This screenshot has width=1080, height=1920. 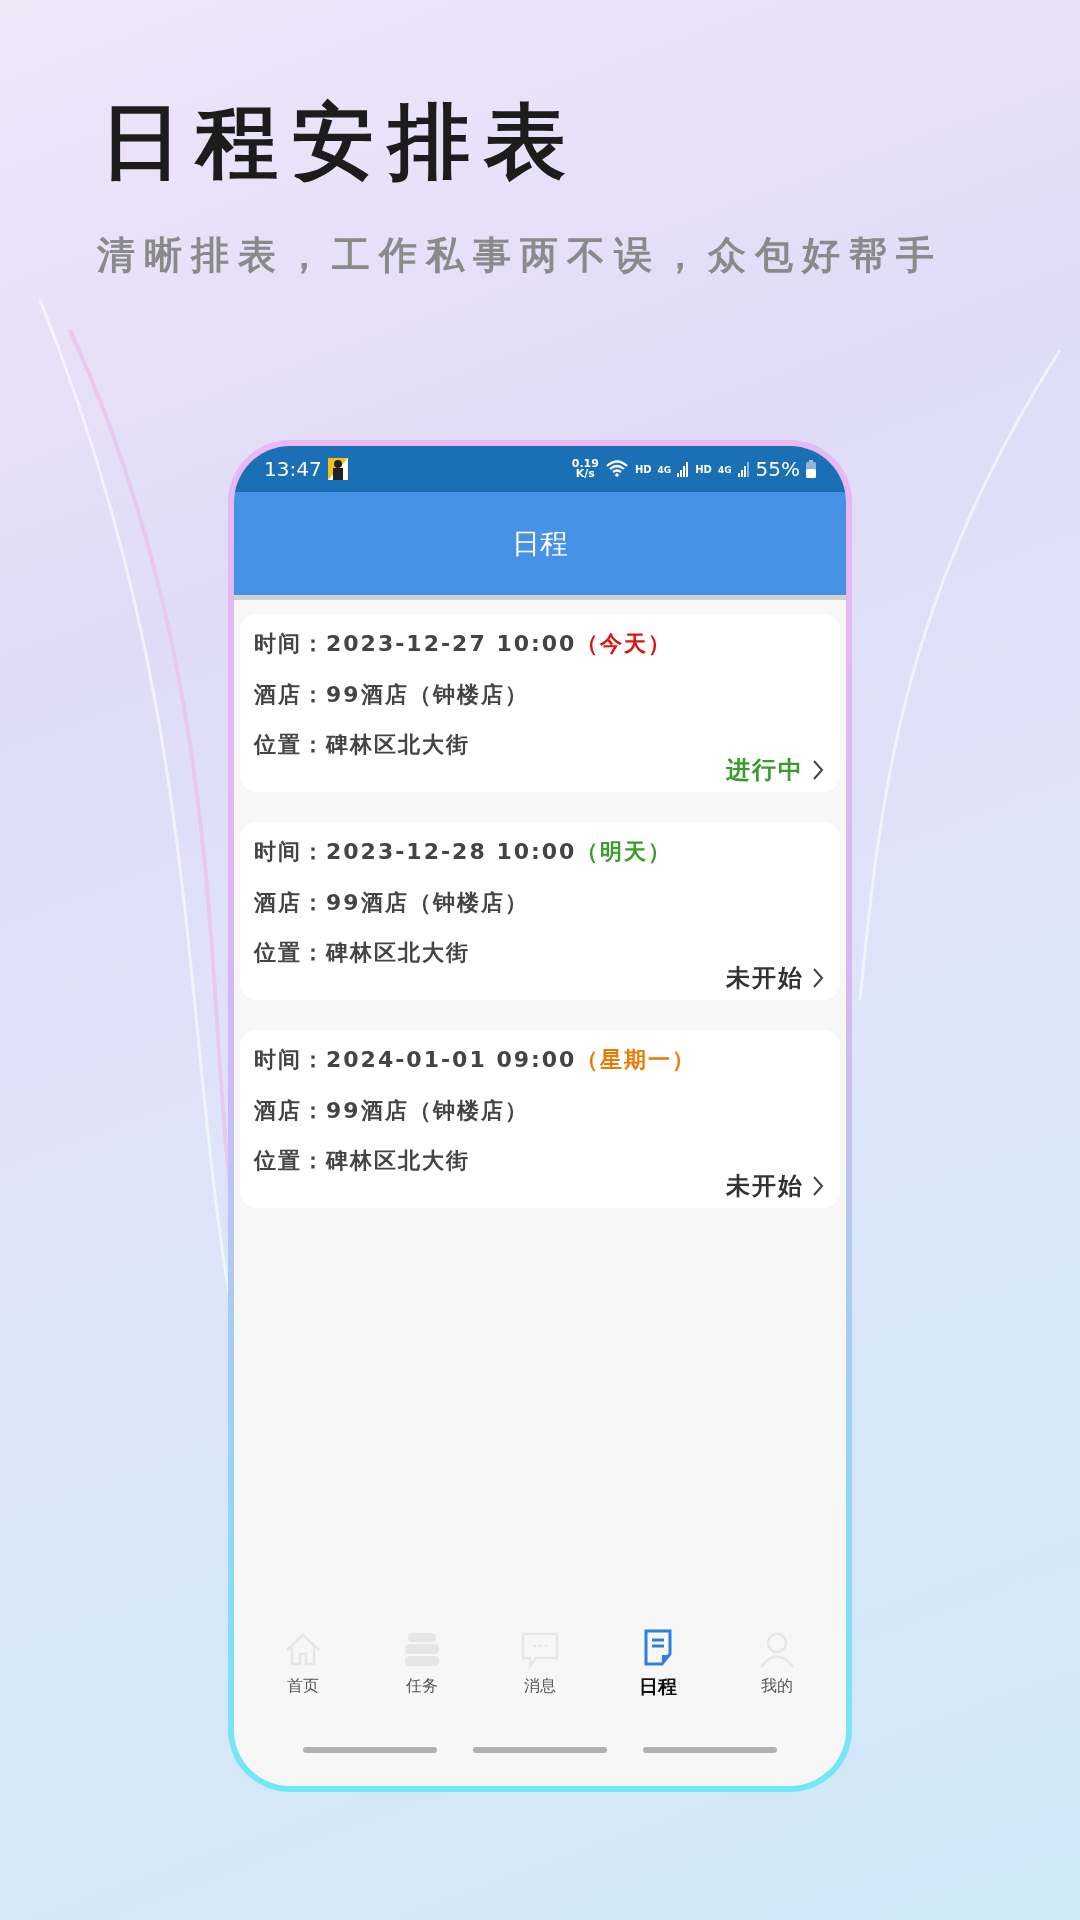 What do you see at coordinates (540, 1664) in the screenshot?
I see `tab: 消息` at bounding box center [540, 1664].